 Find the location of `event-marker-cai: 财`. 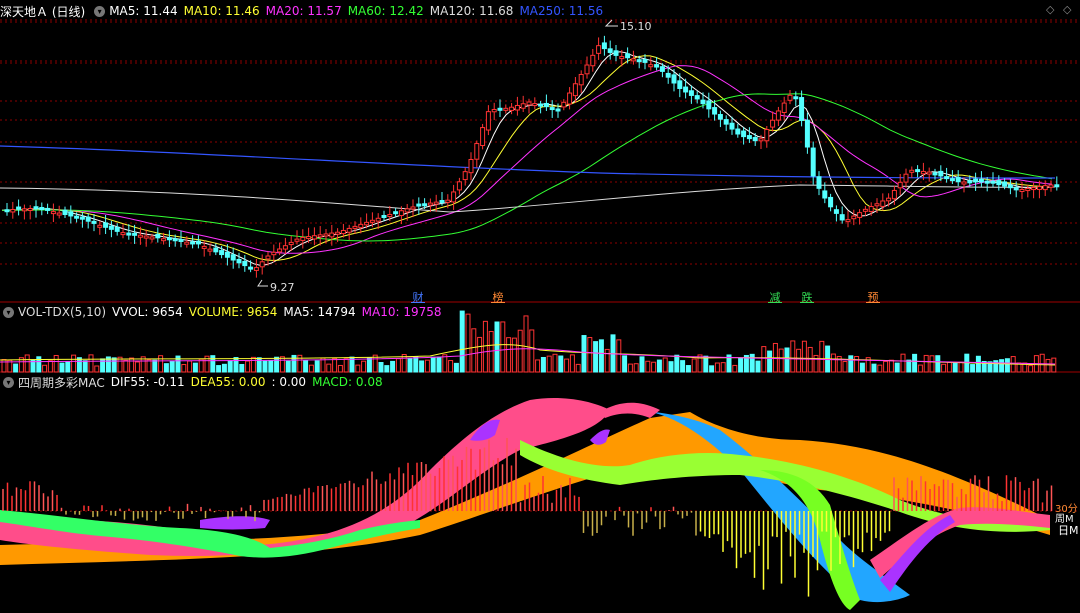

event-marker-cai: 财 is located at coordinates (418, 296).